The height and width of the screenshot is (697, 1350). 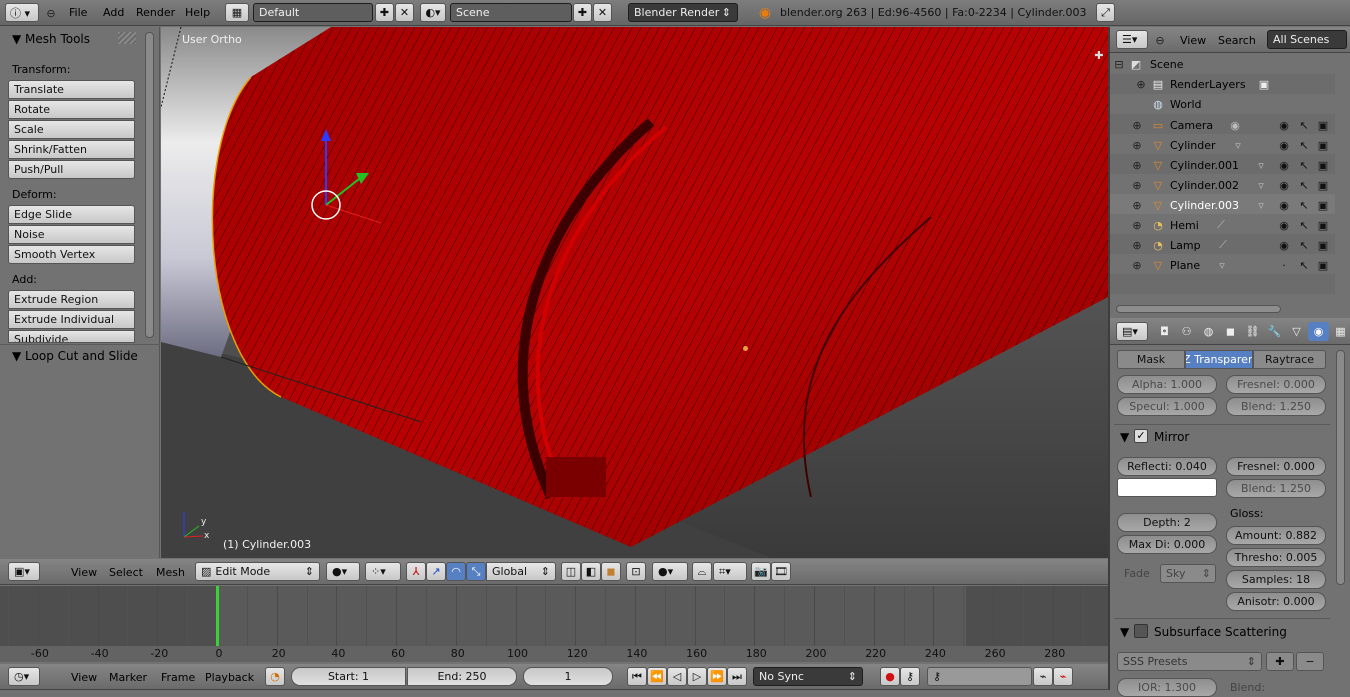 I want to click on scale-manipulator: ⤡, so click(x=476, y=571).